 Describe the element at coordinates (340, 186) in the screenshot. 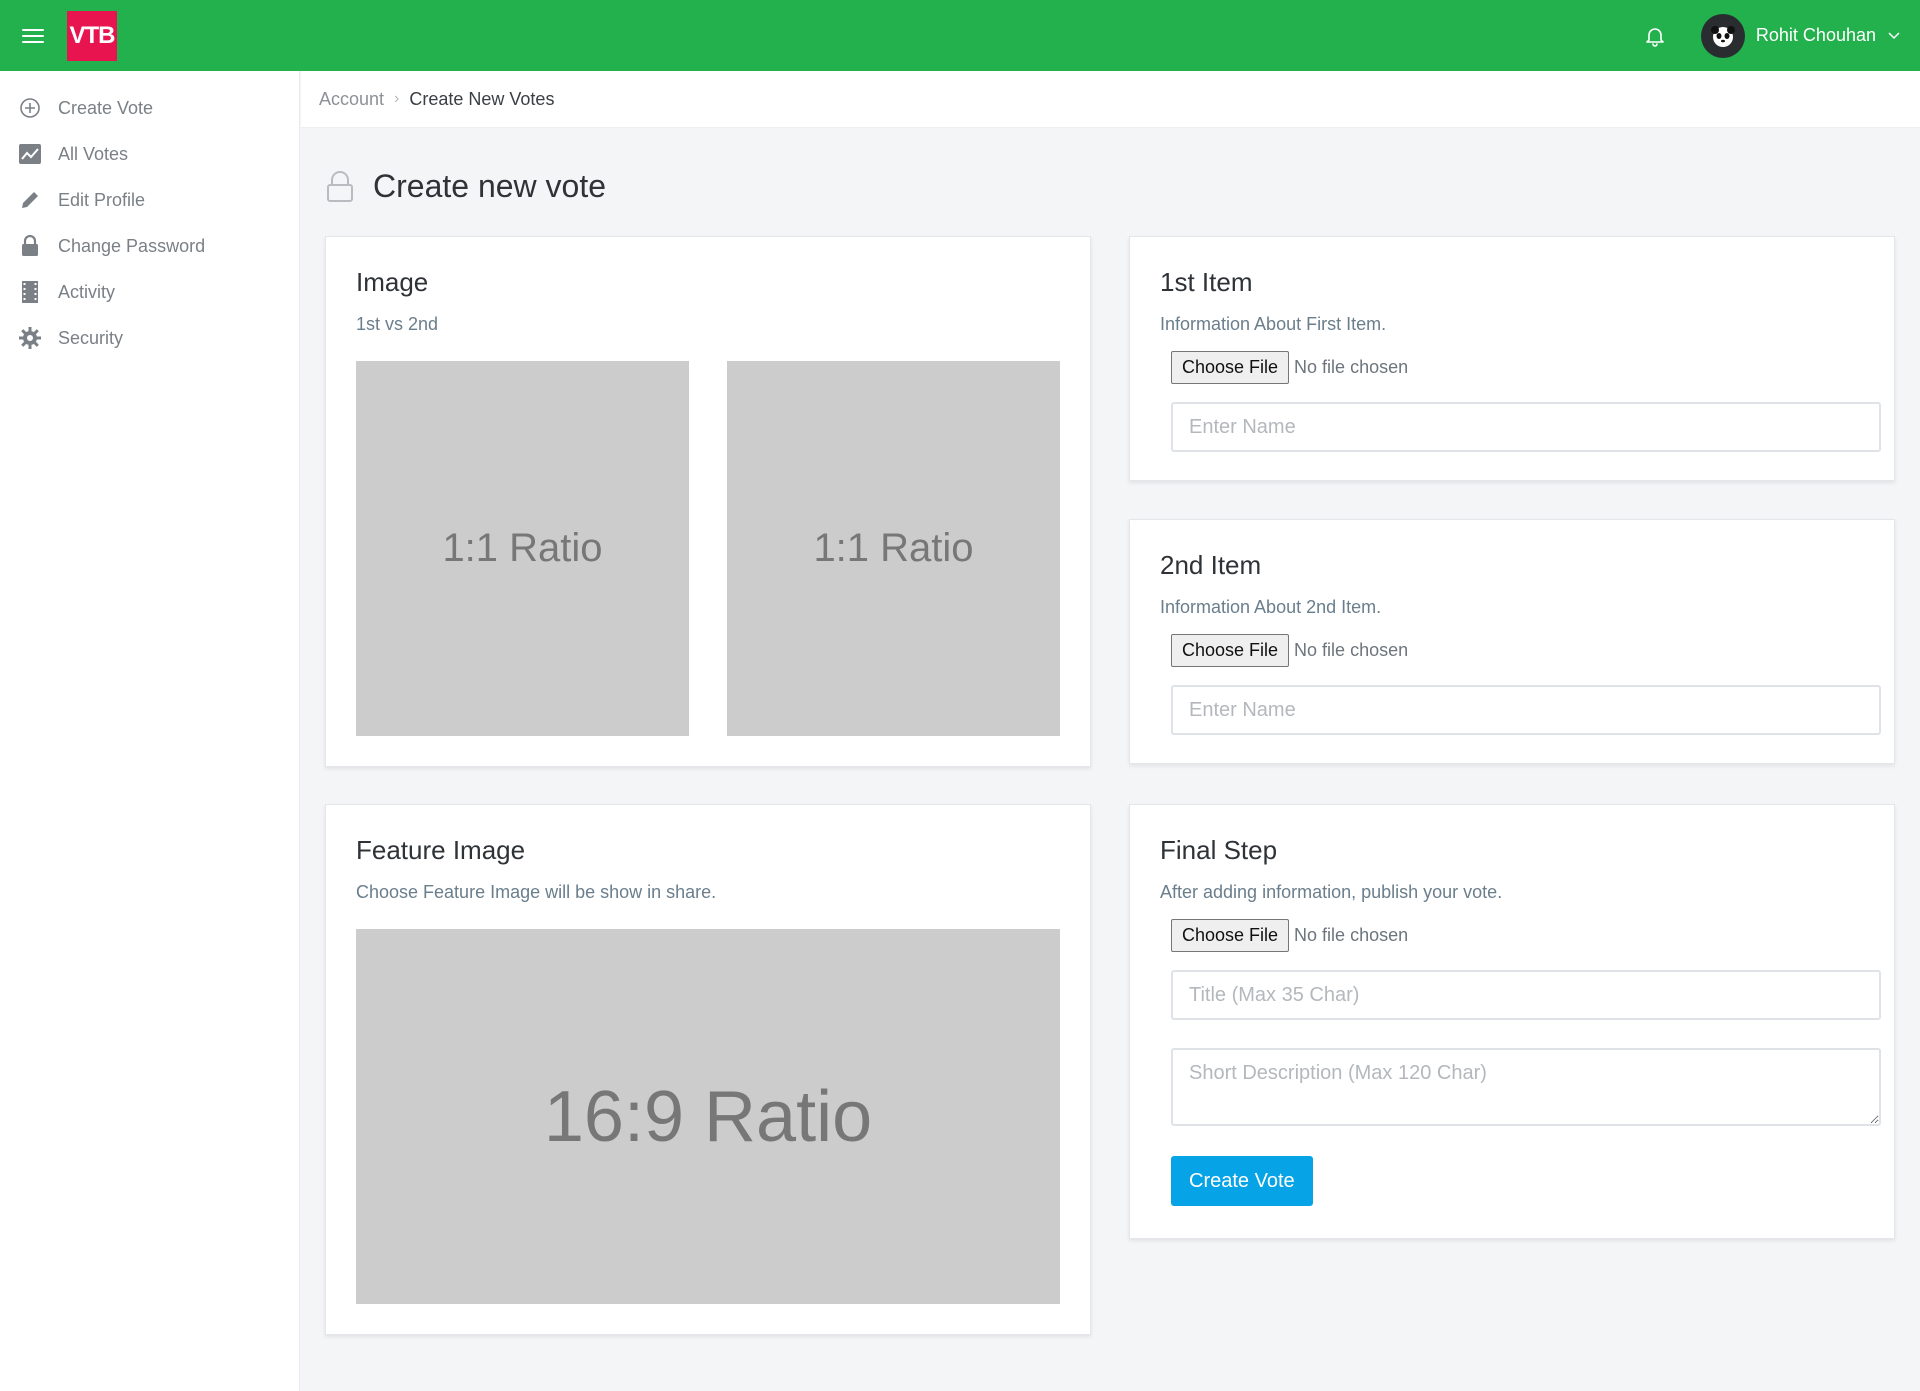

I see `lock-outline-icon` at that location.